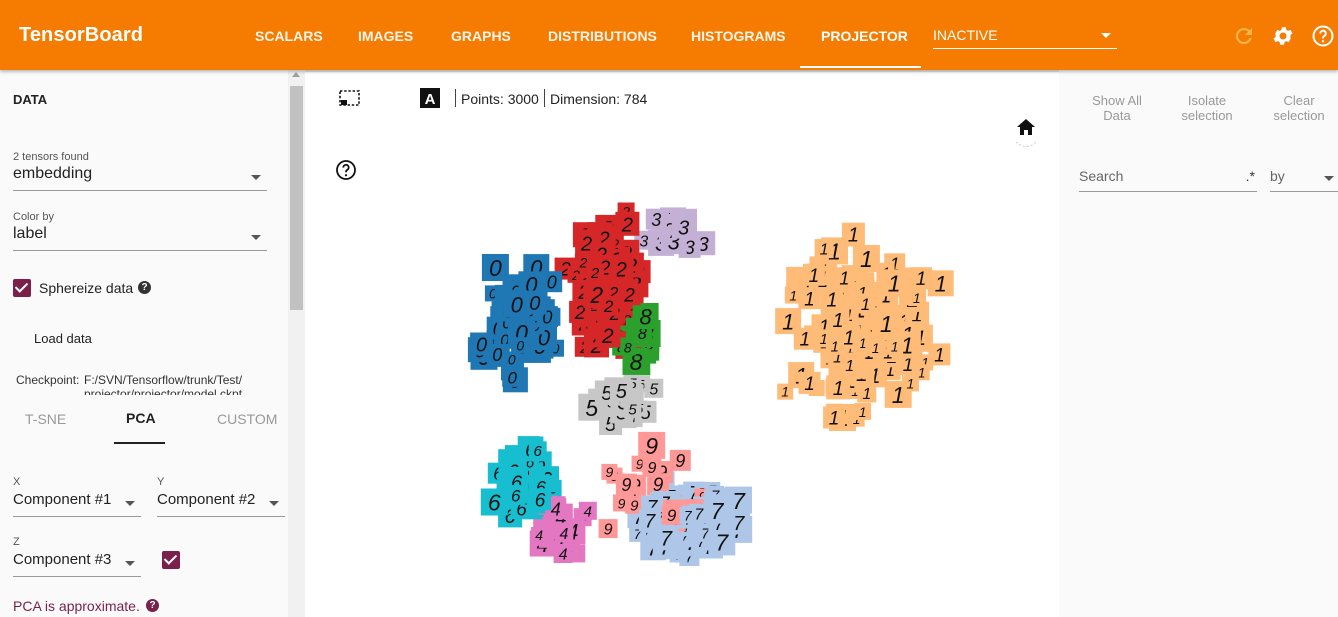 The height and width of the screenshot is (617, 1338). Describe the element at coordinates (141, 418) in the screenshot. I see `tab-pca: PCA` at that location.